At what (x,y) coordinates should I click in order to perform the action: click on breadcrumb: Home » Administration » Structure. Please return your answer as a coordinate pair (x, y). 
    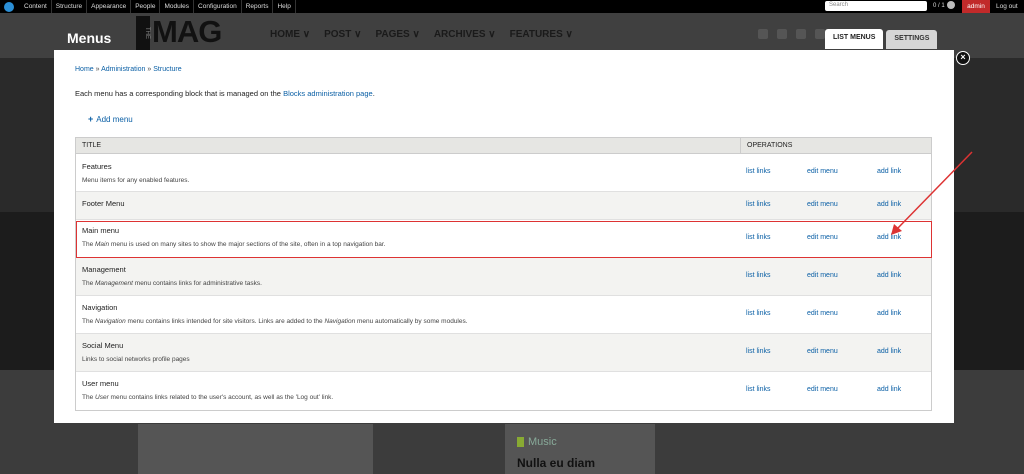
    Looking at the image, I should click on (128, 69).